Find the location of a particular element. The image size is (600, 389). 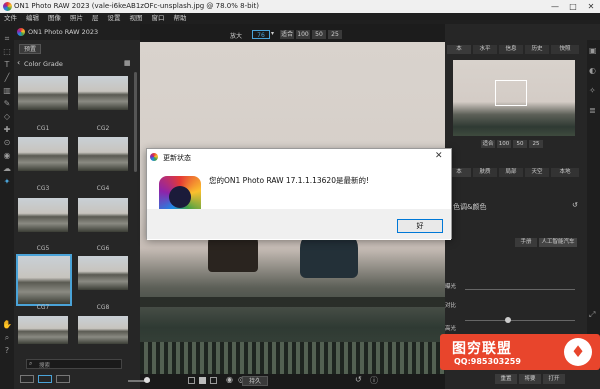

navigator-thumbnail is located at coordinates (514, 98).